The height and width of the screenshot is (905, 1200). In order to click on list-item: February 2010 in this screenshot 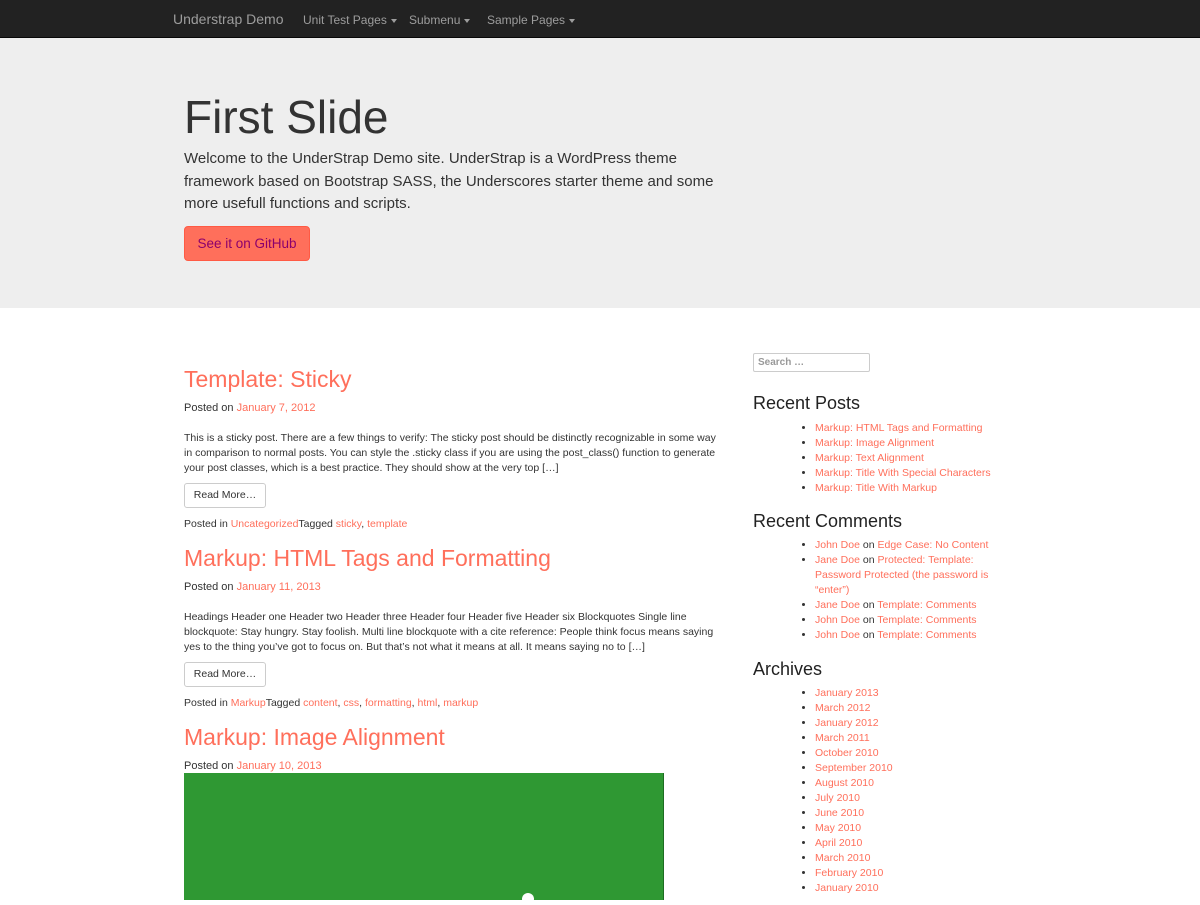, I will do `click(854, 873)`.